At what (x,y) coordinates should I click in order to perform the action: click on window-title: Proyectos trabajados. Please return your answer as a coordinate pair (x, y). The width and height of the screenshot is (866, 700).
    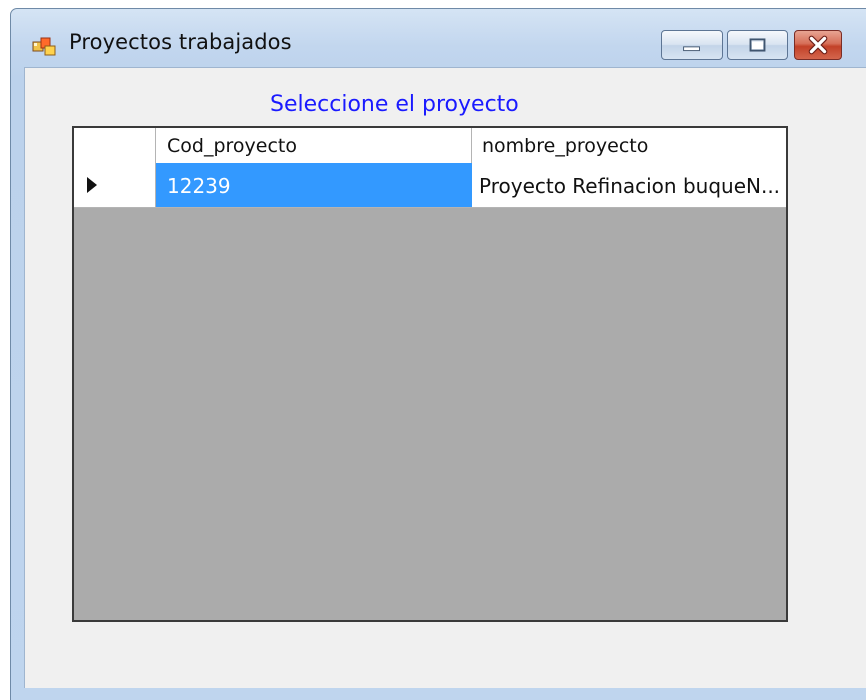
    Looking at the image, I should click on (180, 42).